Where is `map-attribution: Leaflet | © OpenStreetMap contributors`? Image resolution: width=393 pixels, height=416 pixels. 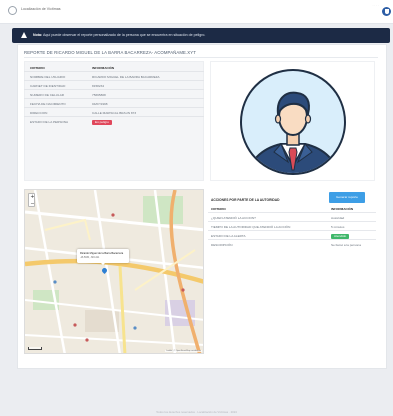
map-attribution: Leaflet | © OpenStreetMap contributors is located at coordinates (183, 351).